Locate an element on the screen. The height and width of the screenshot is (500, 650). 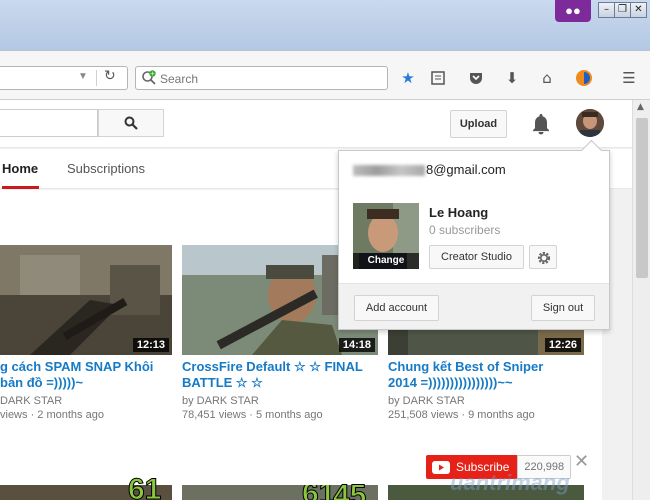
video-title-line: g cách SPAM SNAP Khôi is located at coordinates (77, 366).